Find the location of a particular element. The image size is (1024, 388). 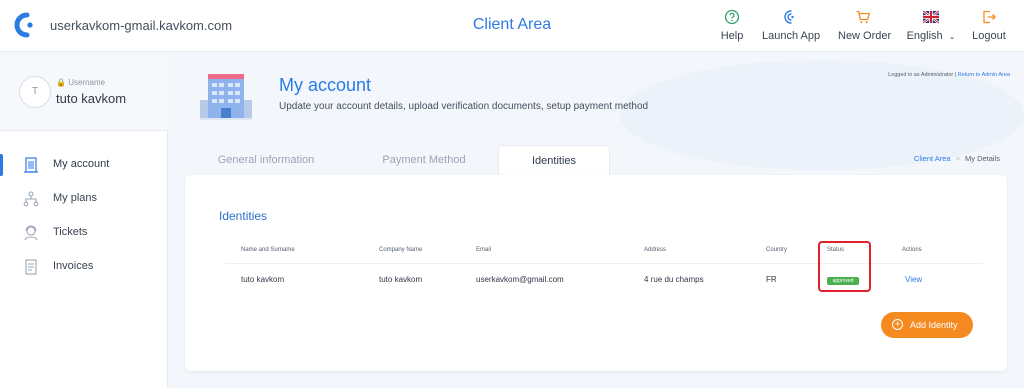

logout-label: Logout is located at coordinates (989, 36).